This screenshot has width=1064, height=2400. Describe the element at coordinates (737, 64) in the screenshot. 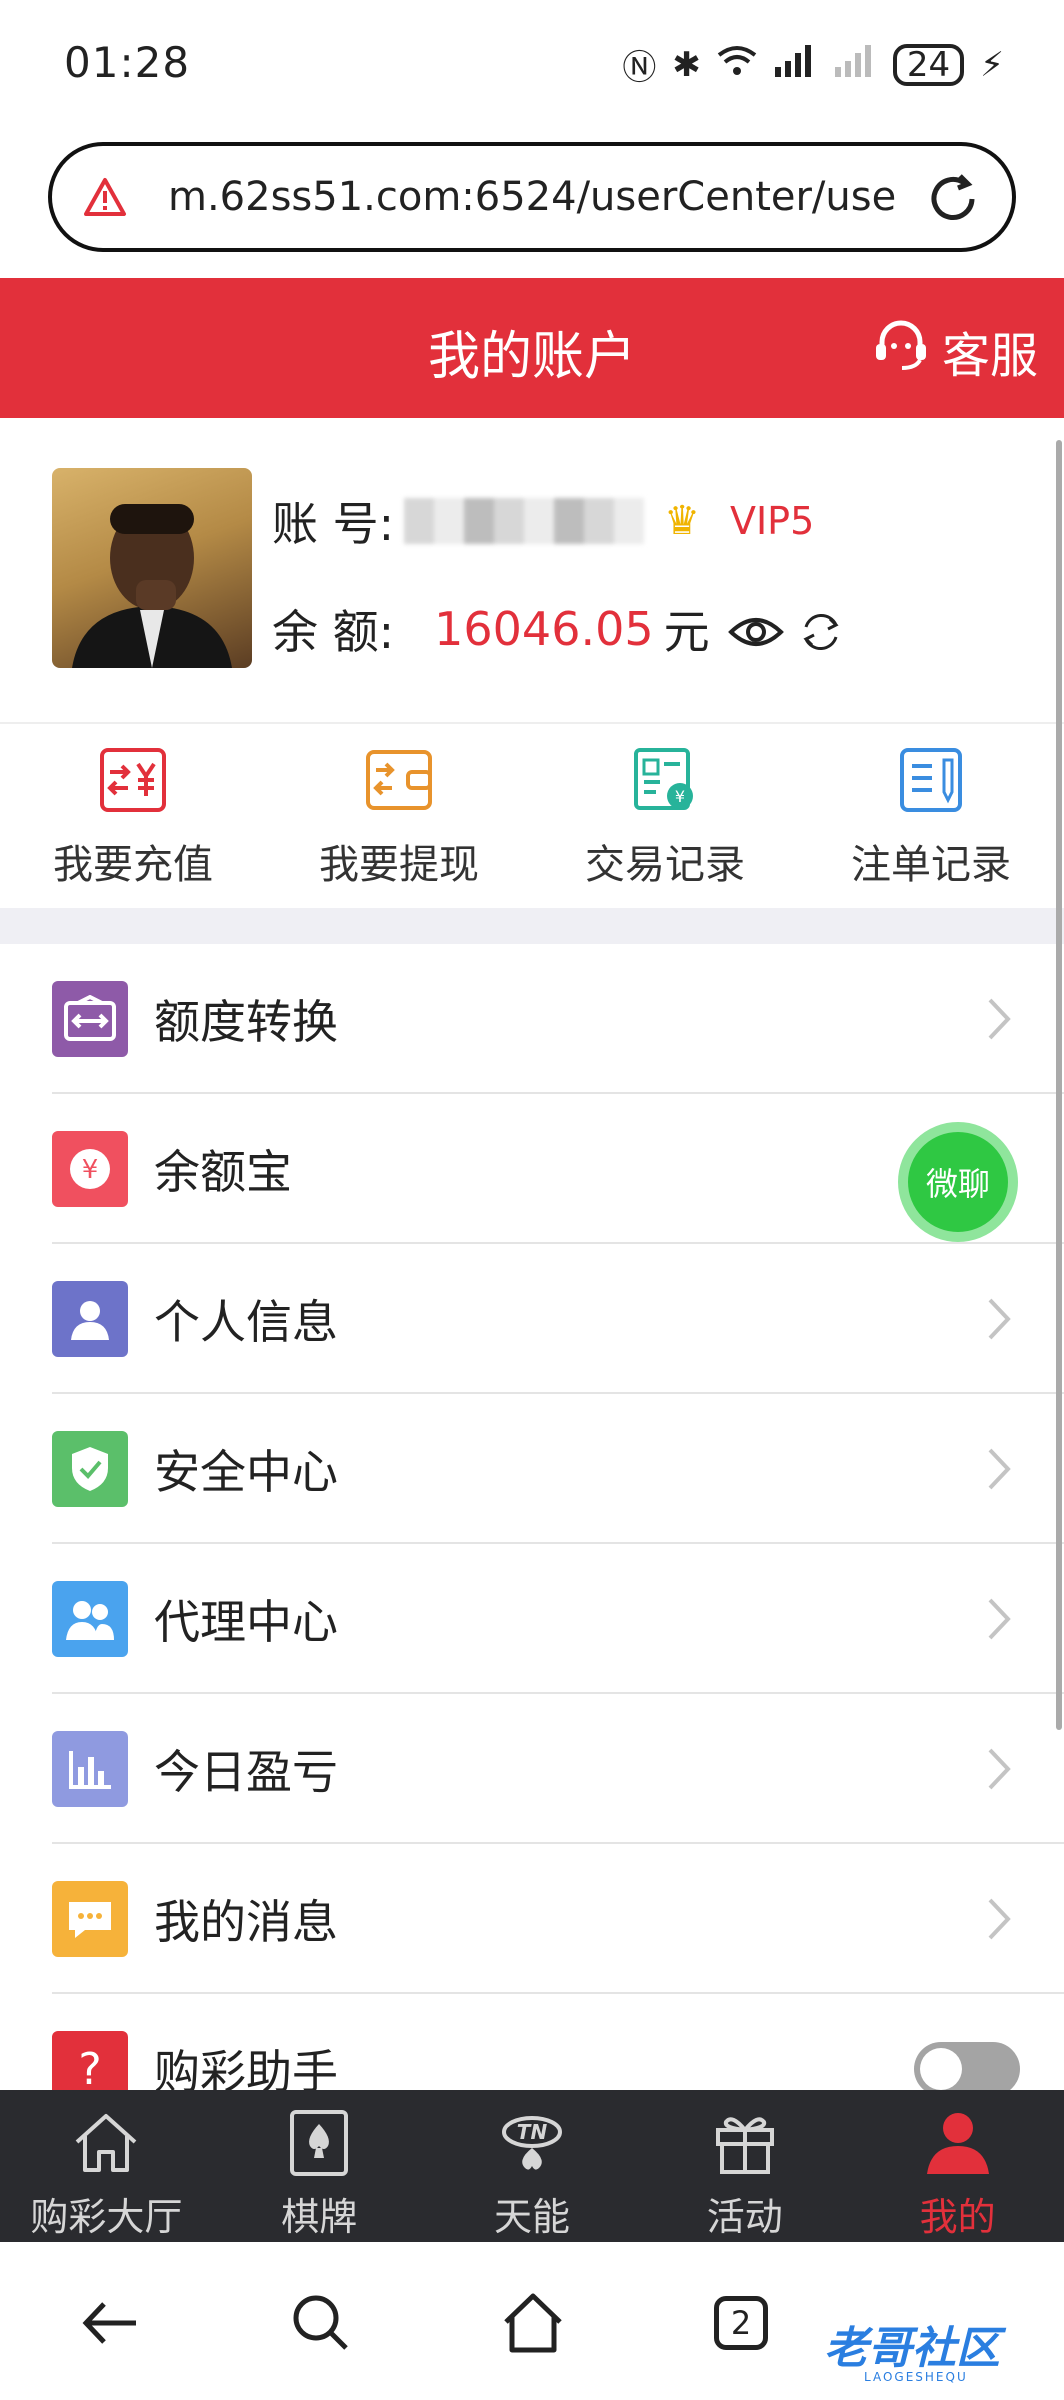

I see `wifi-icon` at that location.